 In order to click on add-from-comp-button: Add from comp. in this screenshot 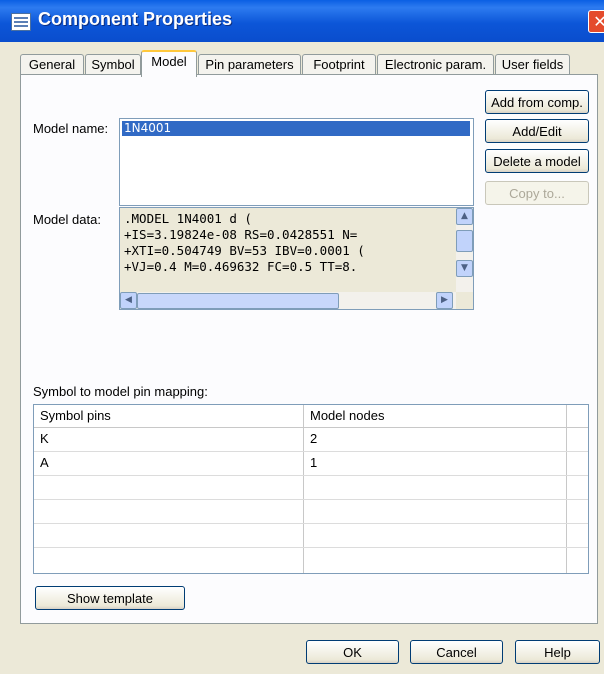, I will do `click(537, 102)`.